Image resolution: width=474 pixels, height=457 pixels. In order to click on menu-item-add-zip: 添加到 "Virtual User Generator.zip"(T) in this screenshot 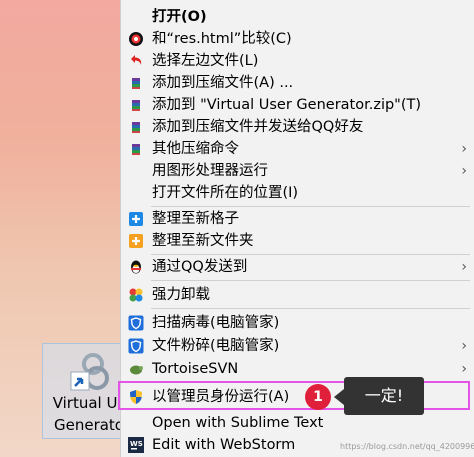, I will do `click(297, 105)`.